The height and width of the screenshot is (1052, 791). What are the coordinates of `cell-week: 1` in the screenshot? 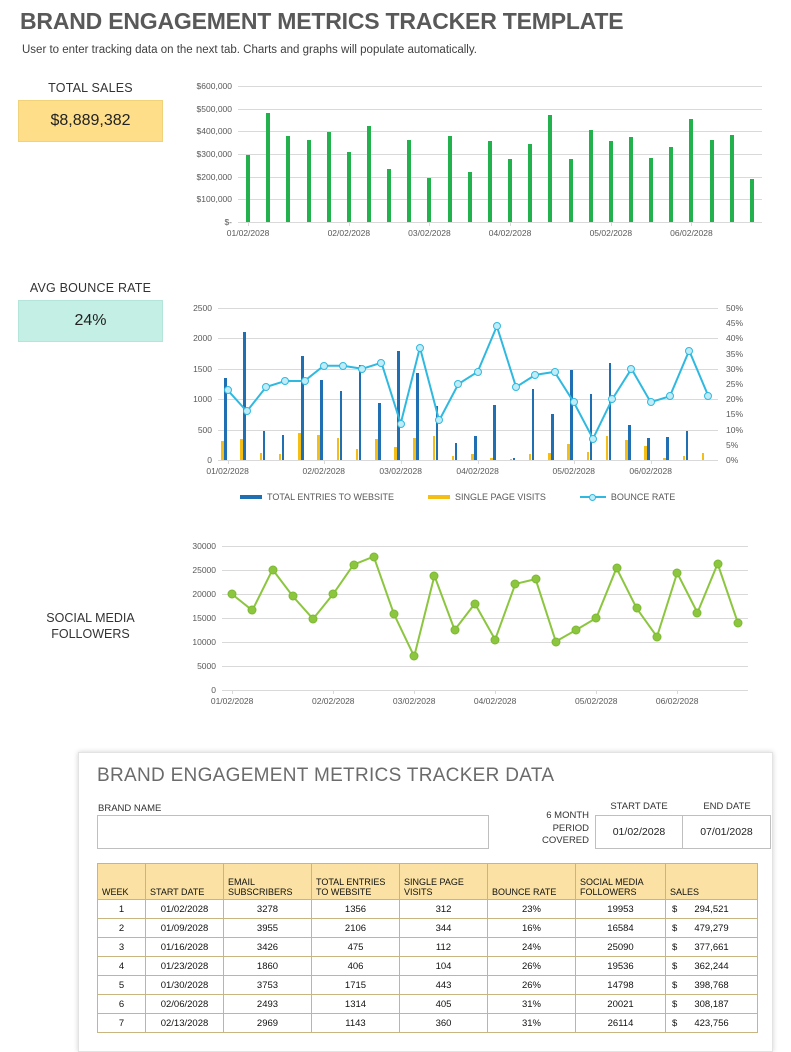 It's located at (121, 909).